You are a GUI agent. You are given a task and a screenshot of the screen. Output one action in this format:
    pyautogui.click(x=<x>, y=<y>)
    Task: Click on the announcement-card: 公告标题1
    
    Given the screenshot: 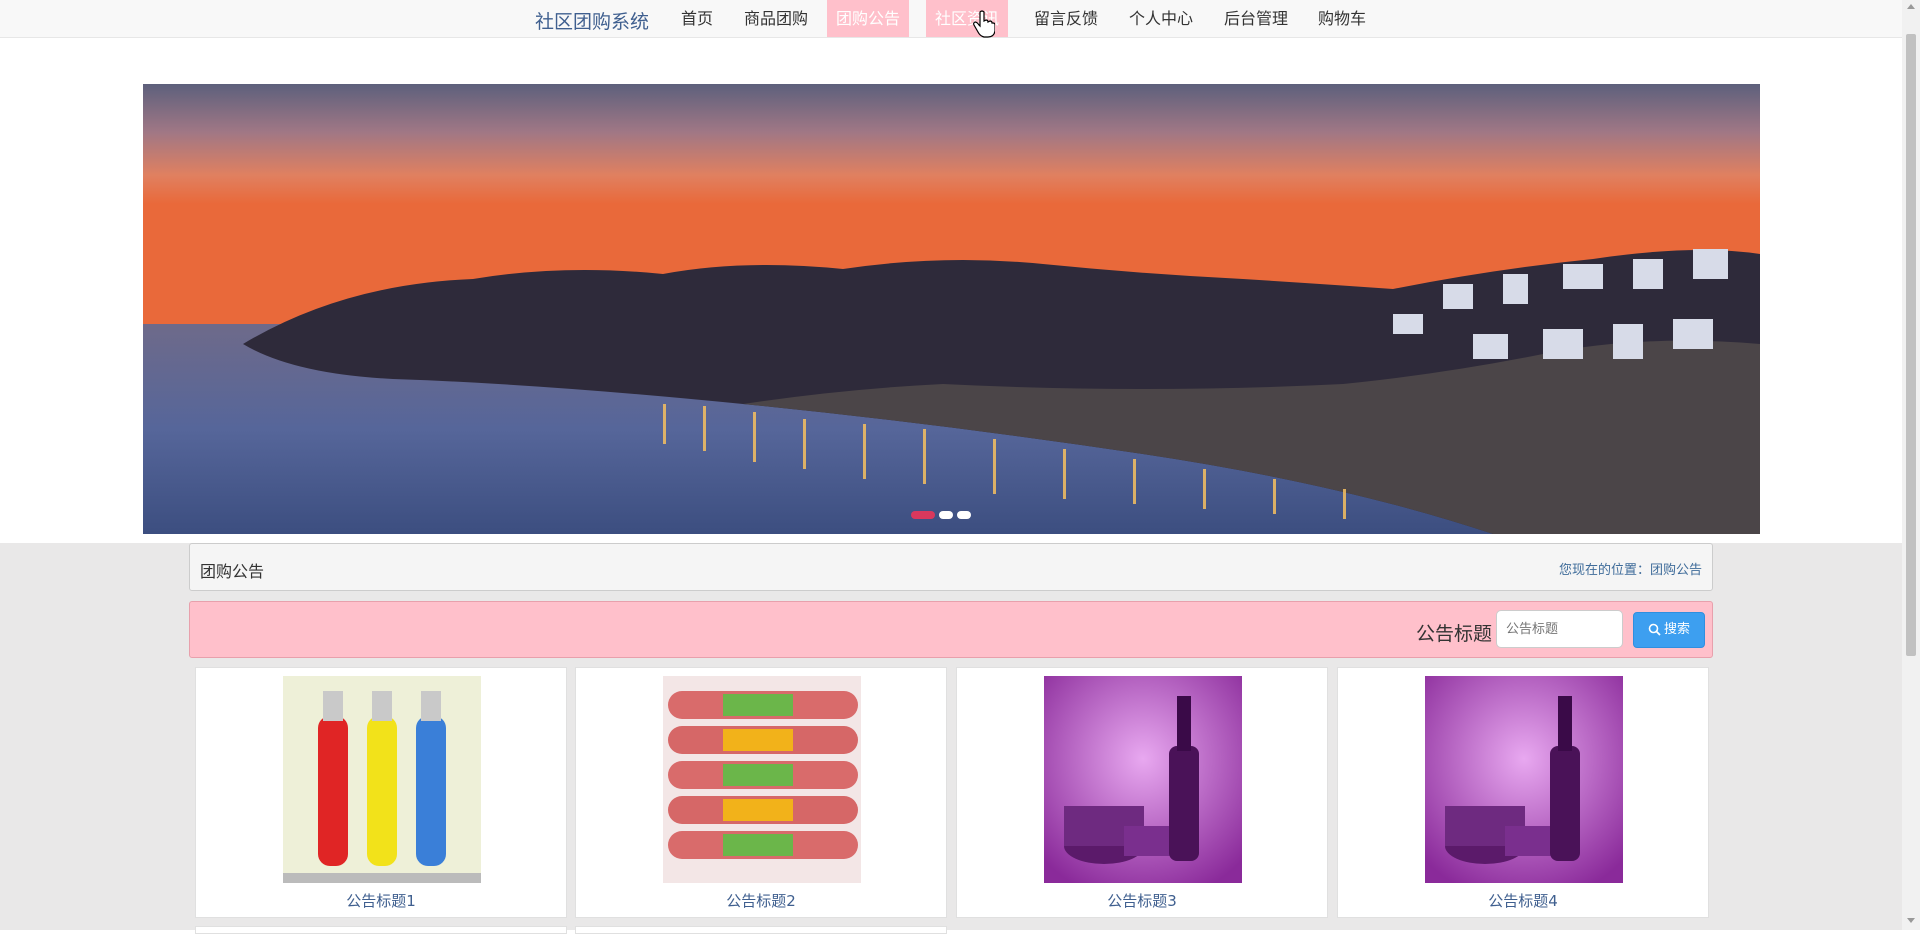 What is the action you would take?
    pyautogui.click(x=381, y=792)
    